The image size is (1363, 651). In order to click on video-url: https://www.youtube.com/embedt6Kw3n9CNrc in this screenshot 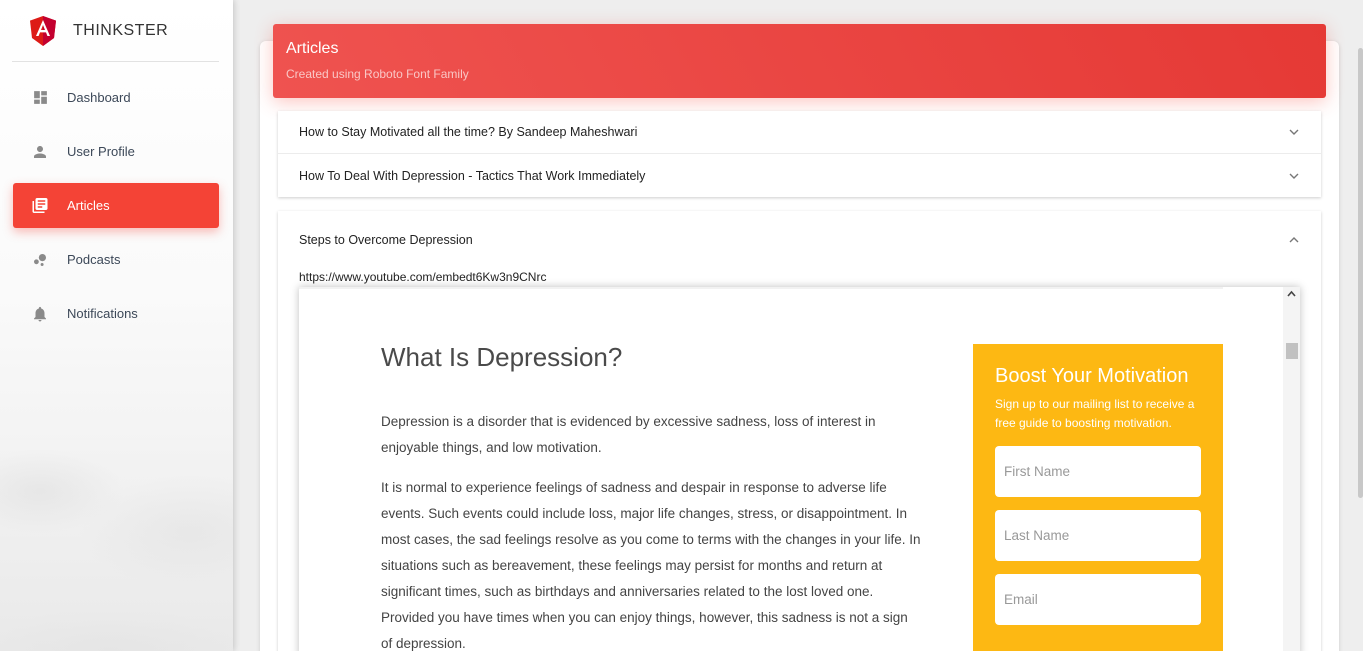, I will do `click(423, 277)`.